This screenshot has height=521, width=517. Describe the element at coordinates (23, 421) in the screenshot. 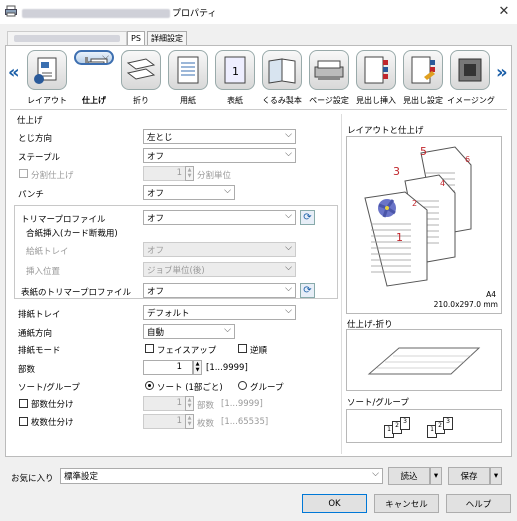

I see `sheet-split-checkbox` at that location.